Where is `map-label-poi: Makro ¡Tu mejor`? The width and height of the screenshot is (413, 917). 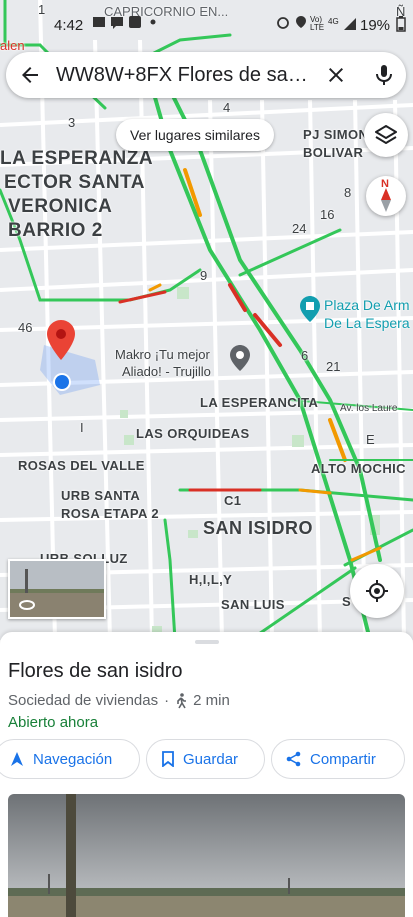
map-label-poi: Makro ¡Tu mejor is located at coordinates (162, 354).